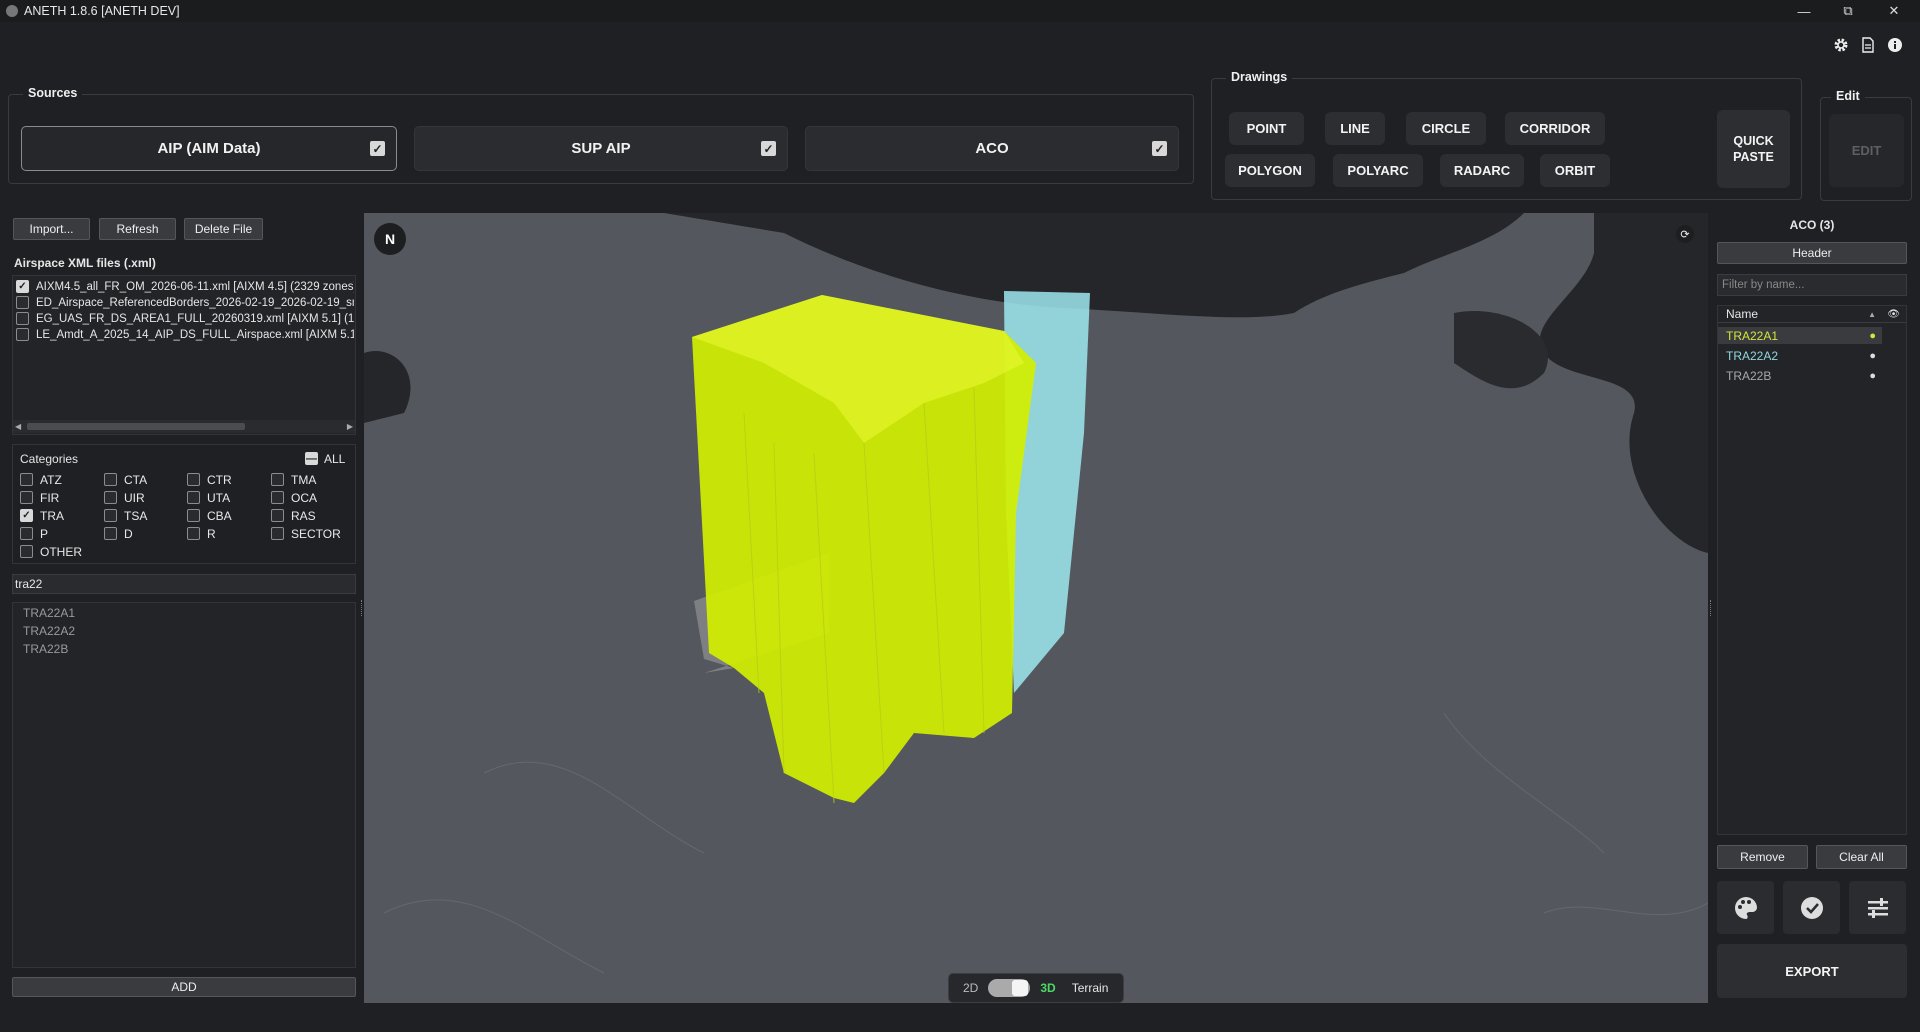  I want to click on info-icon, so click(1895, 45).